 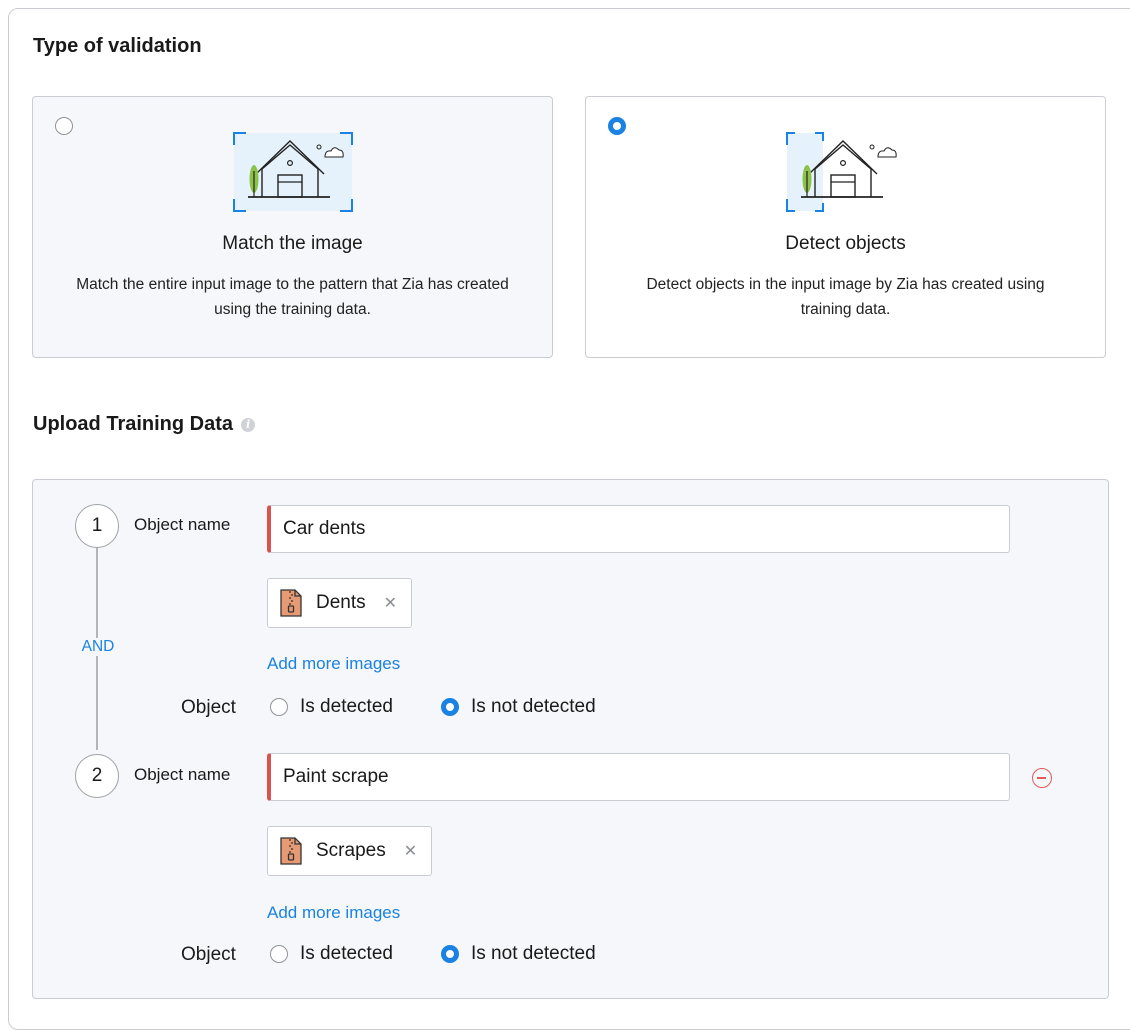 What do you see at coordinates (64, 126) in the screenshot?
I see `match-image-radio` at bounding box center [64, 126].